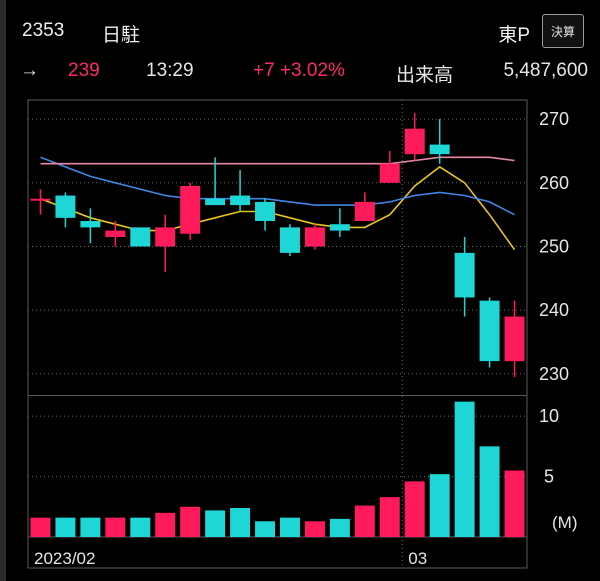 Image resolution: width=600 pixels, height=581 pixels. I want to click on moving-average-short, so click(278, 208).